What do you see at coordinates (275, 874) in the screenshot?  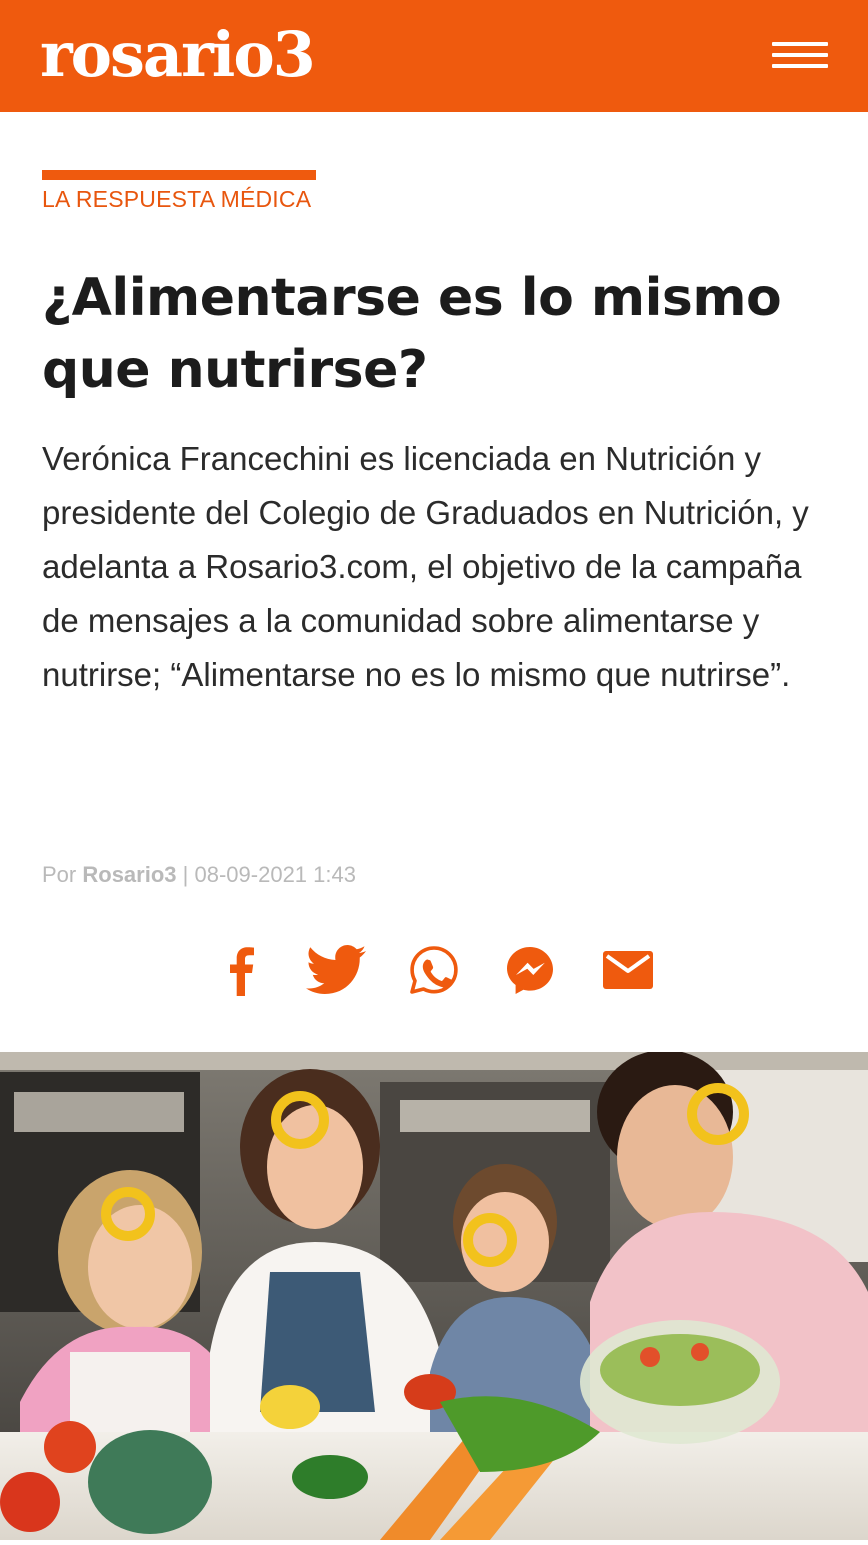 I see `byline-date: 08-09-2021 1:43` at bounding box center [275, 874].